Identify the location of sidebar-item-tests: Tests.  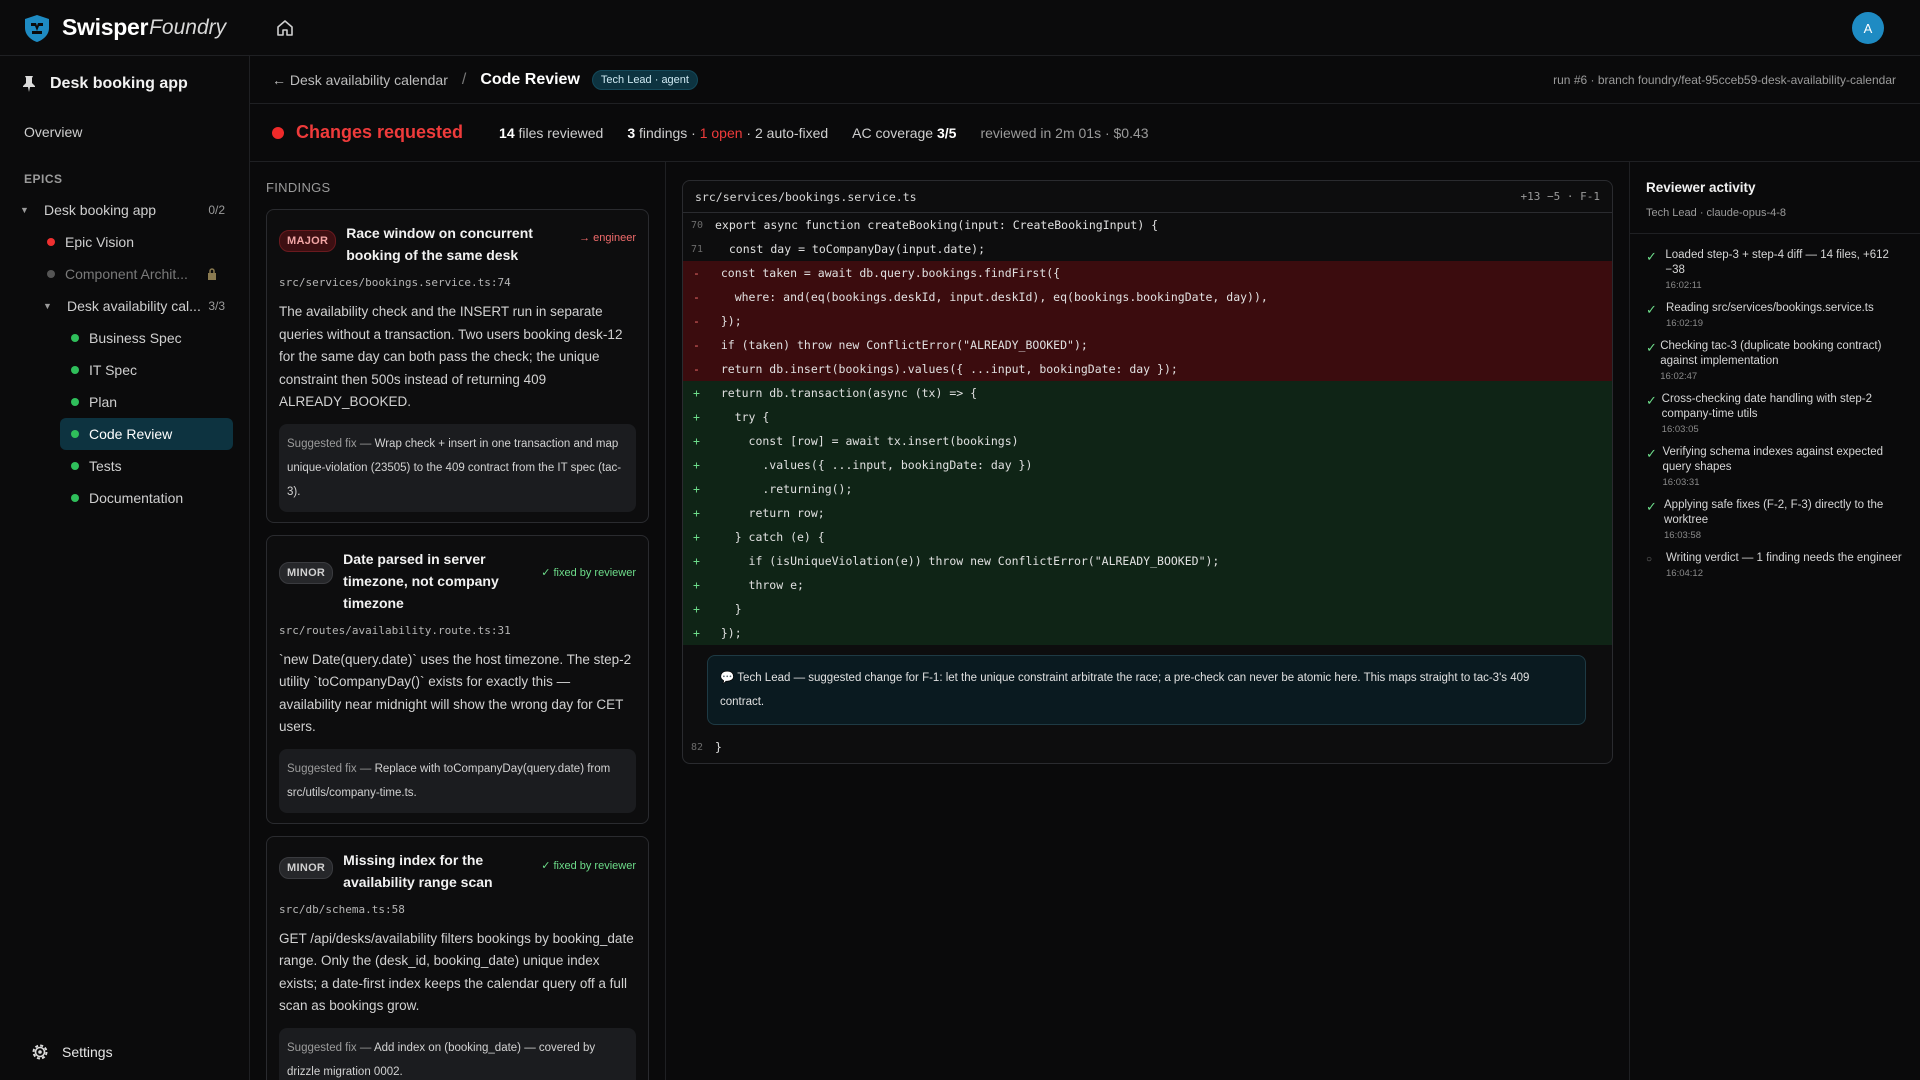
(124, 466).